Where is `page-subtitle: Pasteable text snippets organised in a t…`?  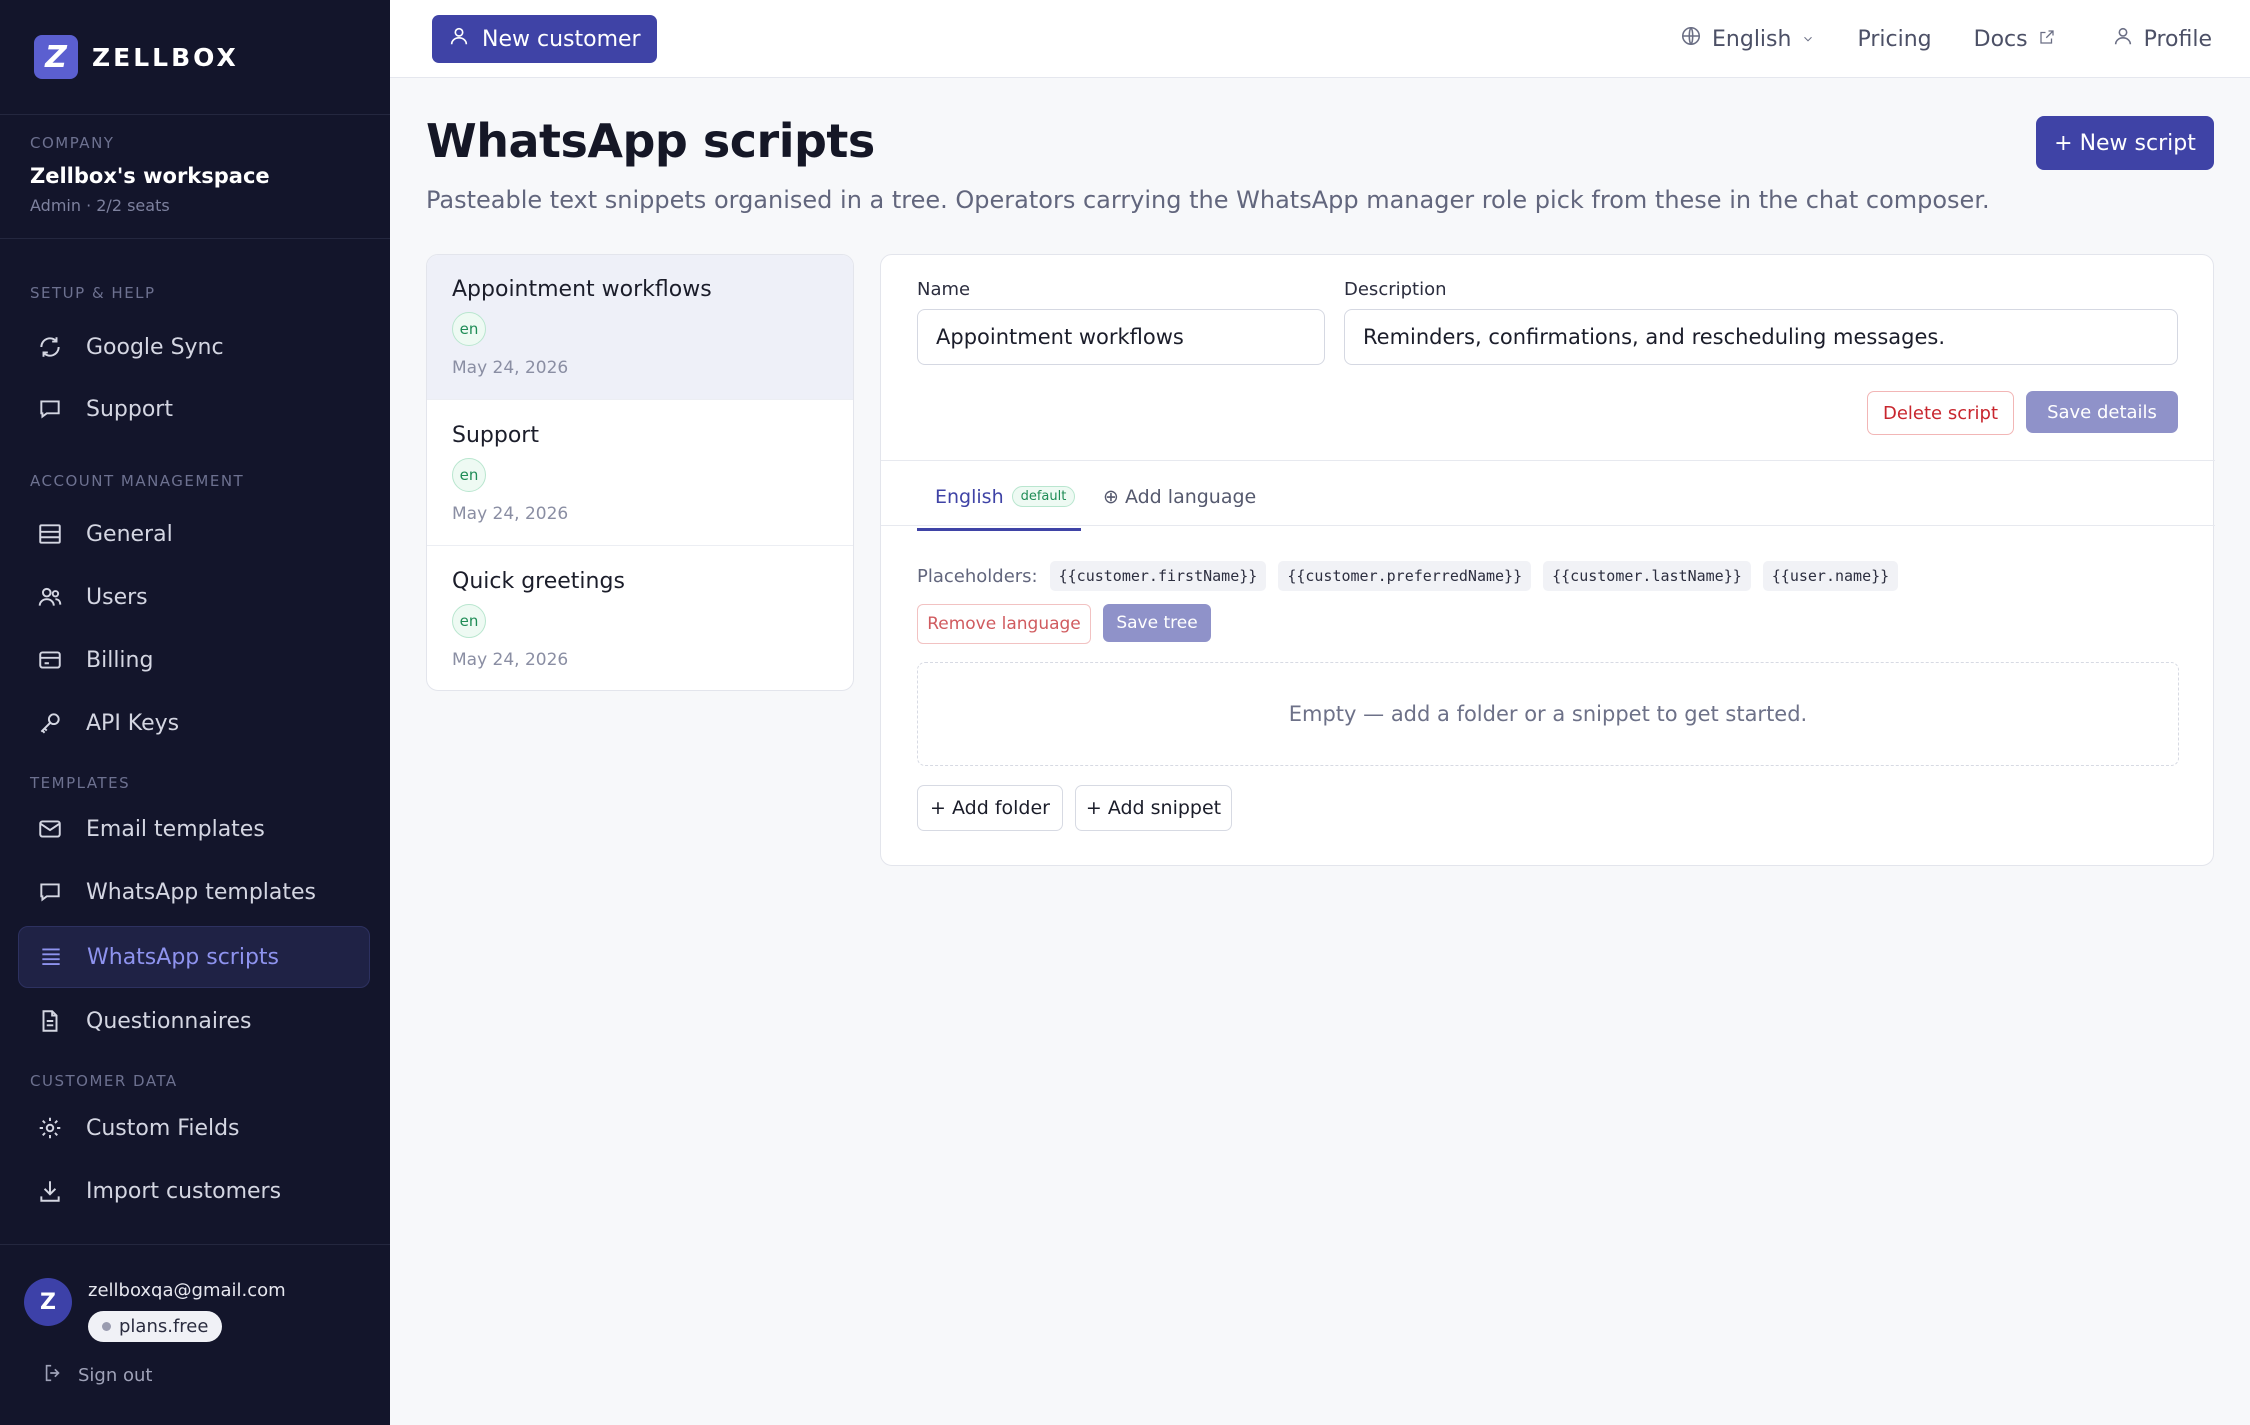 page-subtitle: Pasteable text snippets organised in a t… is located at coordinates (1208, 200).